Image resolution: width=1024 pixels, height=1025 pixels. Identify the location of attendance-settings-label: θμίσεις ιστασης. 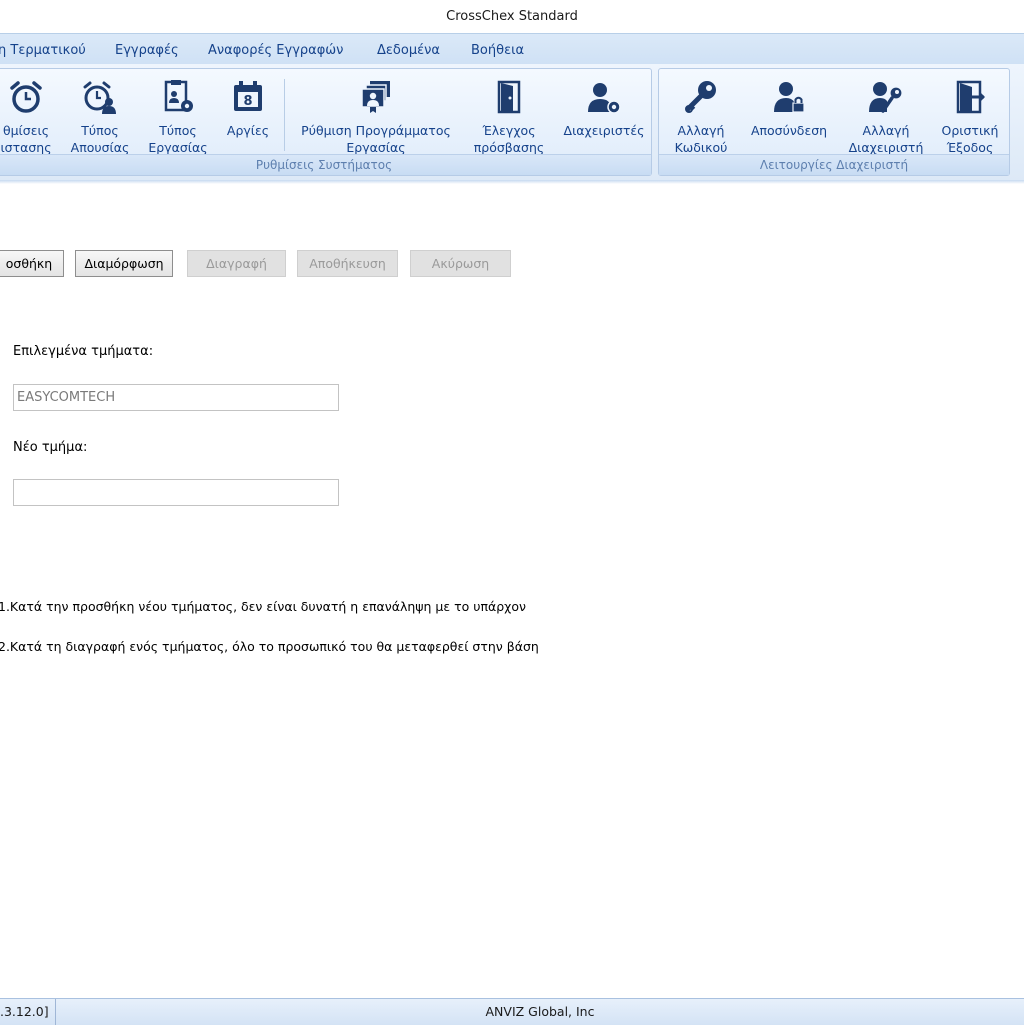
(26, 139).